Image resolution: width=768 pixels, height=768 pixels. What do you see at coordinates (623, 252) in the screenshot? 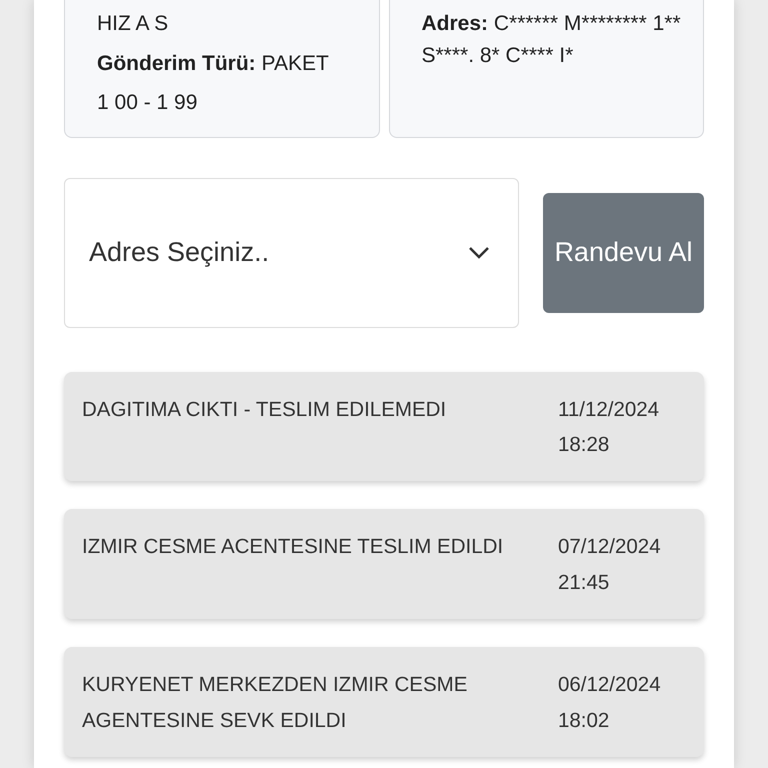
I see `appointment-button: Randevu Al` at bounding box center [623, 252].